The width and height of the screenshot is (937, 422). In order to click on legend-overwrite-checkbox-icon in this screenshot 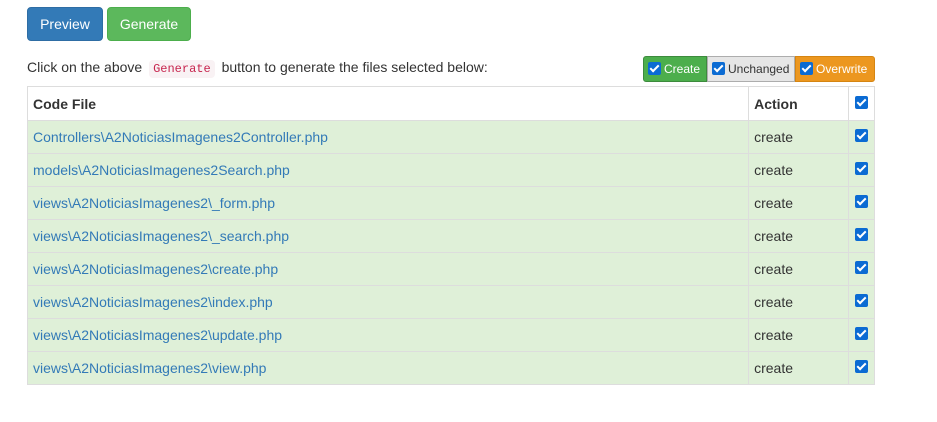, I will do `click(806, 68)`.